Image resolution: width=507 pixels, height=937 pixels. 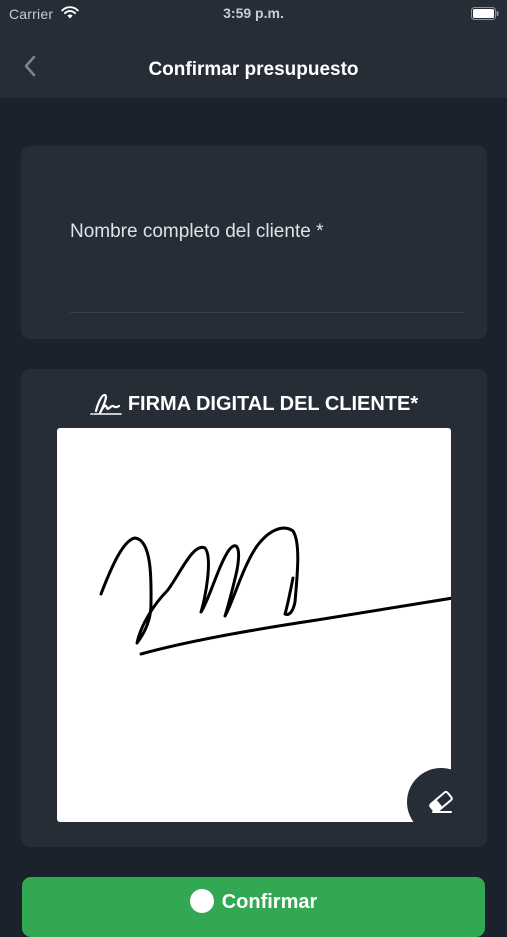 What do you see at coordinates (201, 901) in the screenshot?
I see `check-circle-icon` at bounding box center [201, 901].